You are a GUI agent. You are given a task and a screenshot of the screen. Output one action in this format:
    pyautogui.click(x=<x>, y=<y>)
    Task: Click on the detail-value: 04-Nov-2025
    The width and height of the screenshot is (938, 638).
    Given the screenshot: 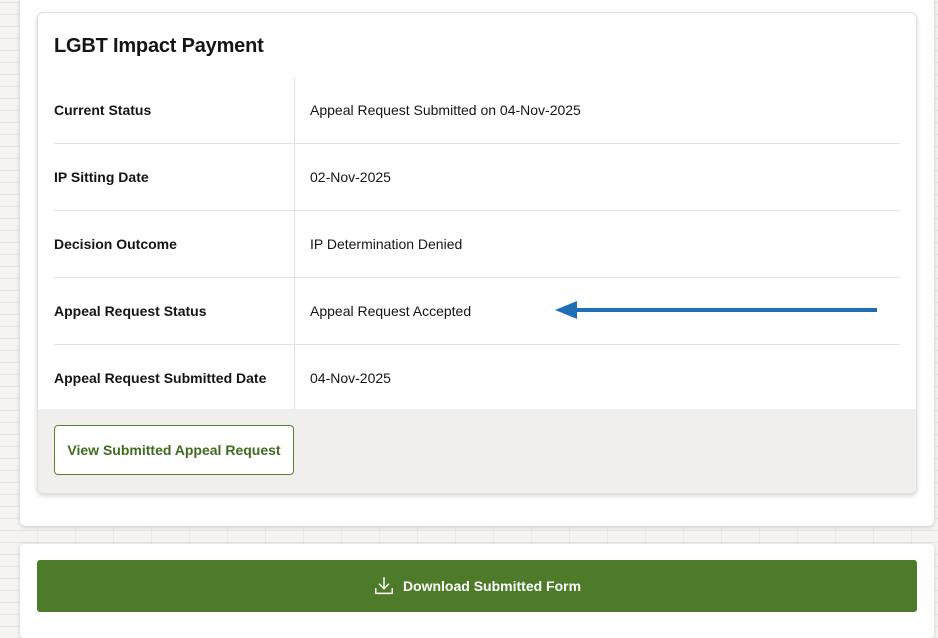 What is the action you would take?
    pyautogui.click(x=350, y=378)
    